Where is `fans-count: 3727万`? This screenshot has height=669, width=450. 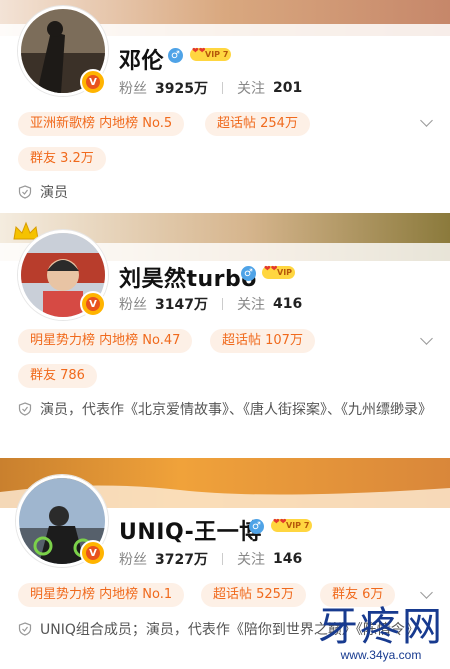 fans-count: 3727万 is located at coordinates (181, 560).